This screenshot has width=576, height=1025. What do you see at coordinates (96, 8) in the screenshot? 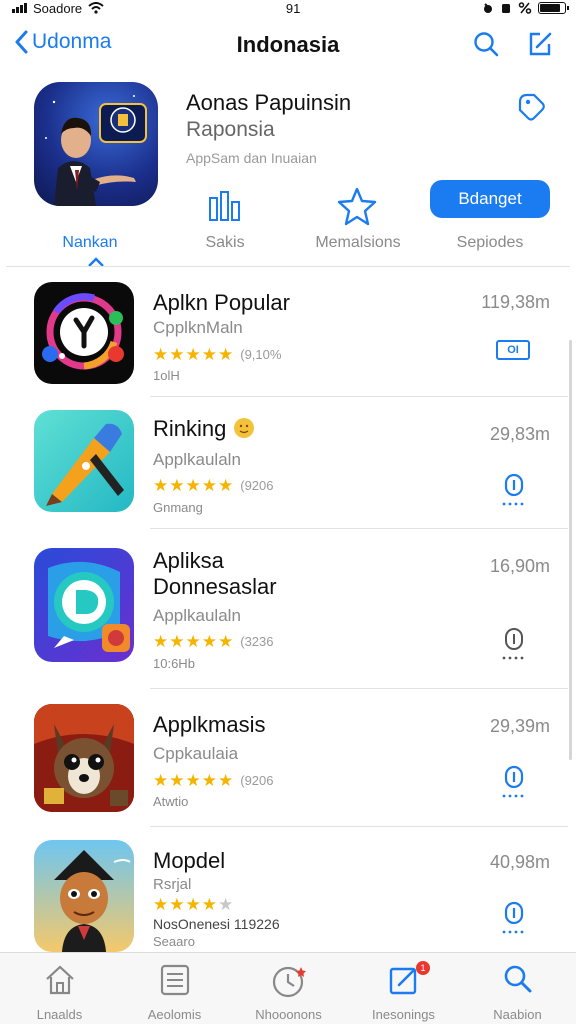
I see `wifi-icon` at bounding box center [96, 8].